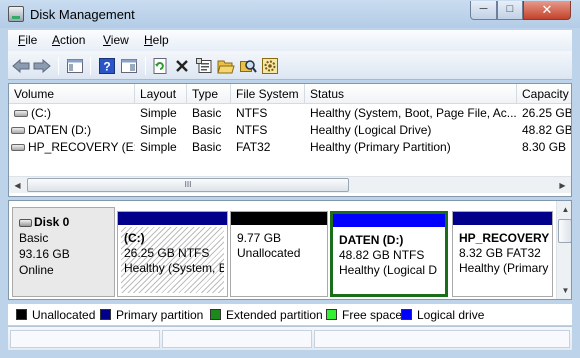  What do you see at coordinates (204, 66) in the screenshot?
I see `properties-icon` at bounding box center [204, 66].